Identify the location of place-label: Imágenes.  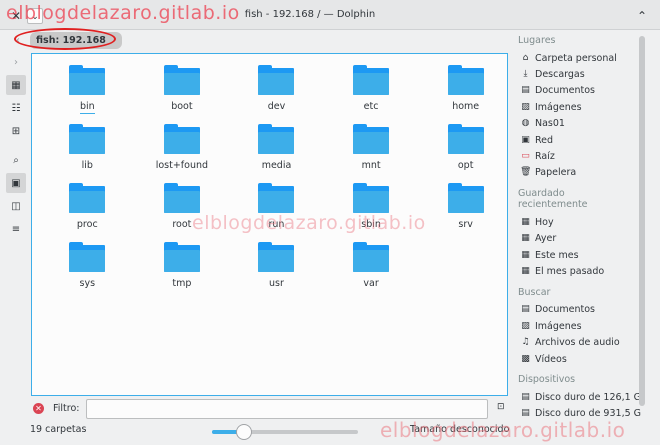
(558, 107).